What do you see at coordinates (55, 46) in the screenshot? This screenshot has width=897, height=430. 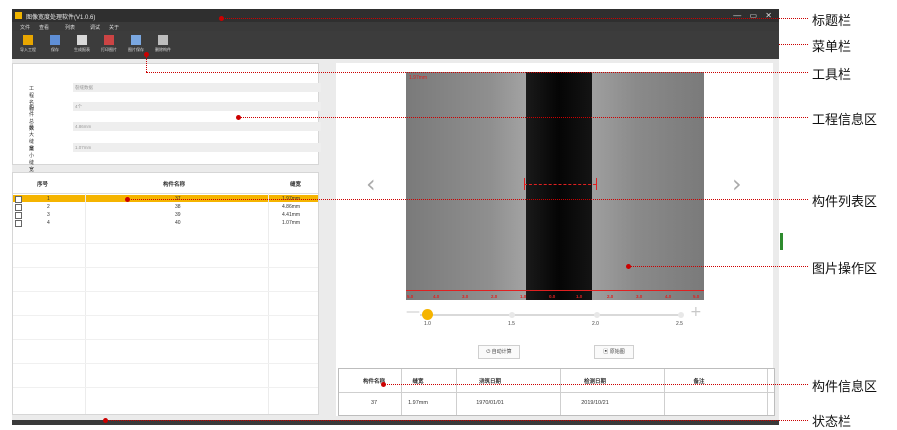 I see `save-button: 保存` at bounding box center [55, 46].